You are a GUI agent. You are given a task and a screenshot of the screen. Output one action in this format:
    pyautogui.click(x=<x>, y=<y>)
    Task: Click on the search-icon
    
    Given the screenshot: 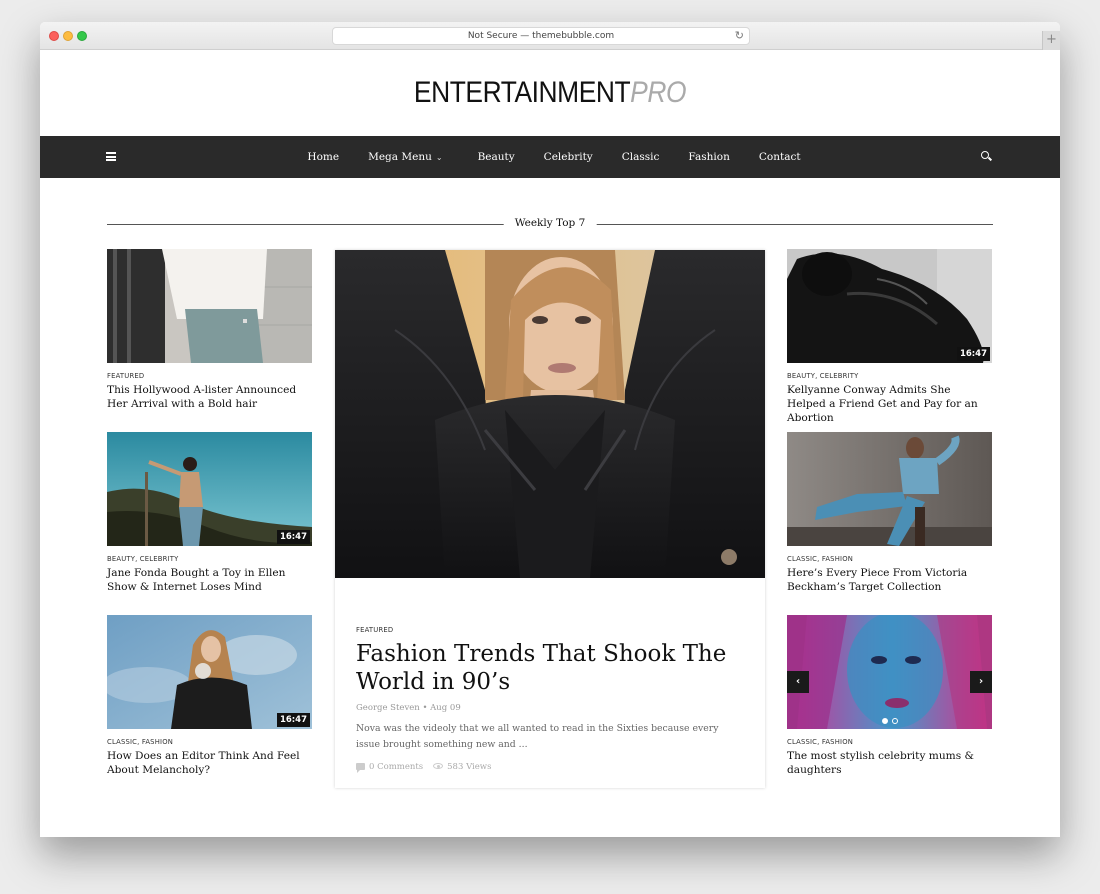 What is the action you would take?
    pyautogui.click(x=986, y=157)
    